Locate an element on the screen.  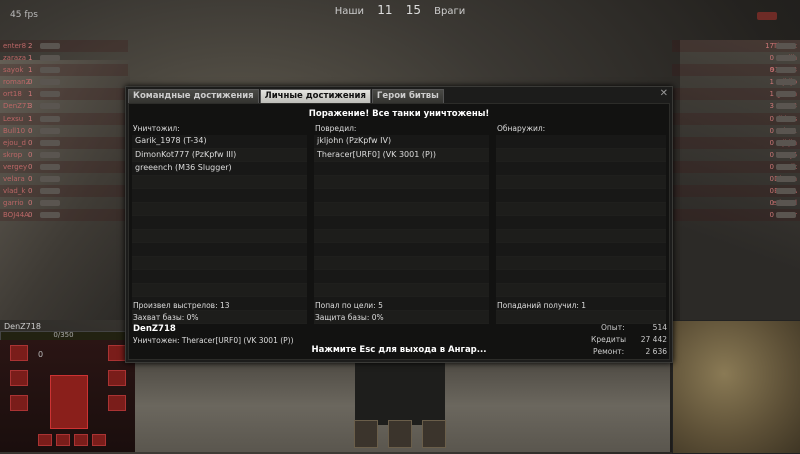
team-row: dhhos0 is located at coordinates (736, 118).